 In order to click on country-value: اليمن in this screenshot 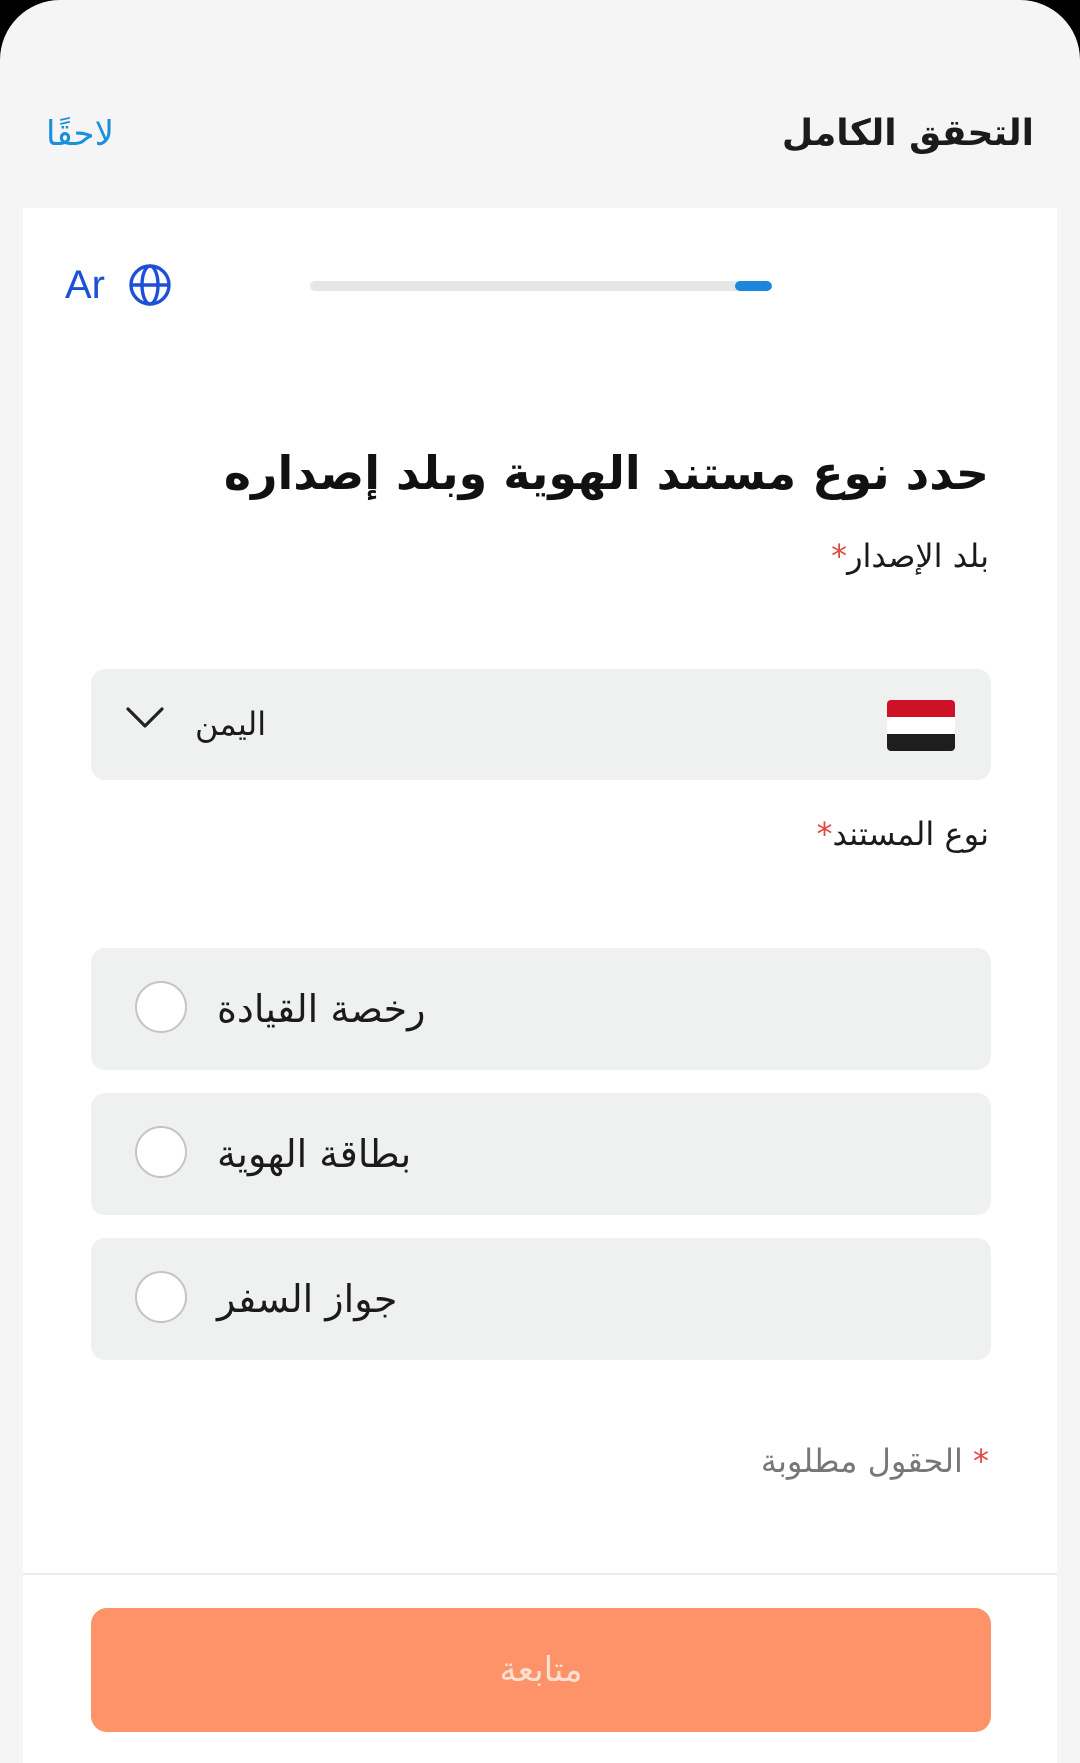, I will do `click(231, 724)`.